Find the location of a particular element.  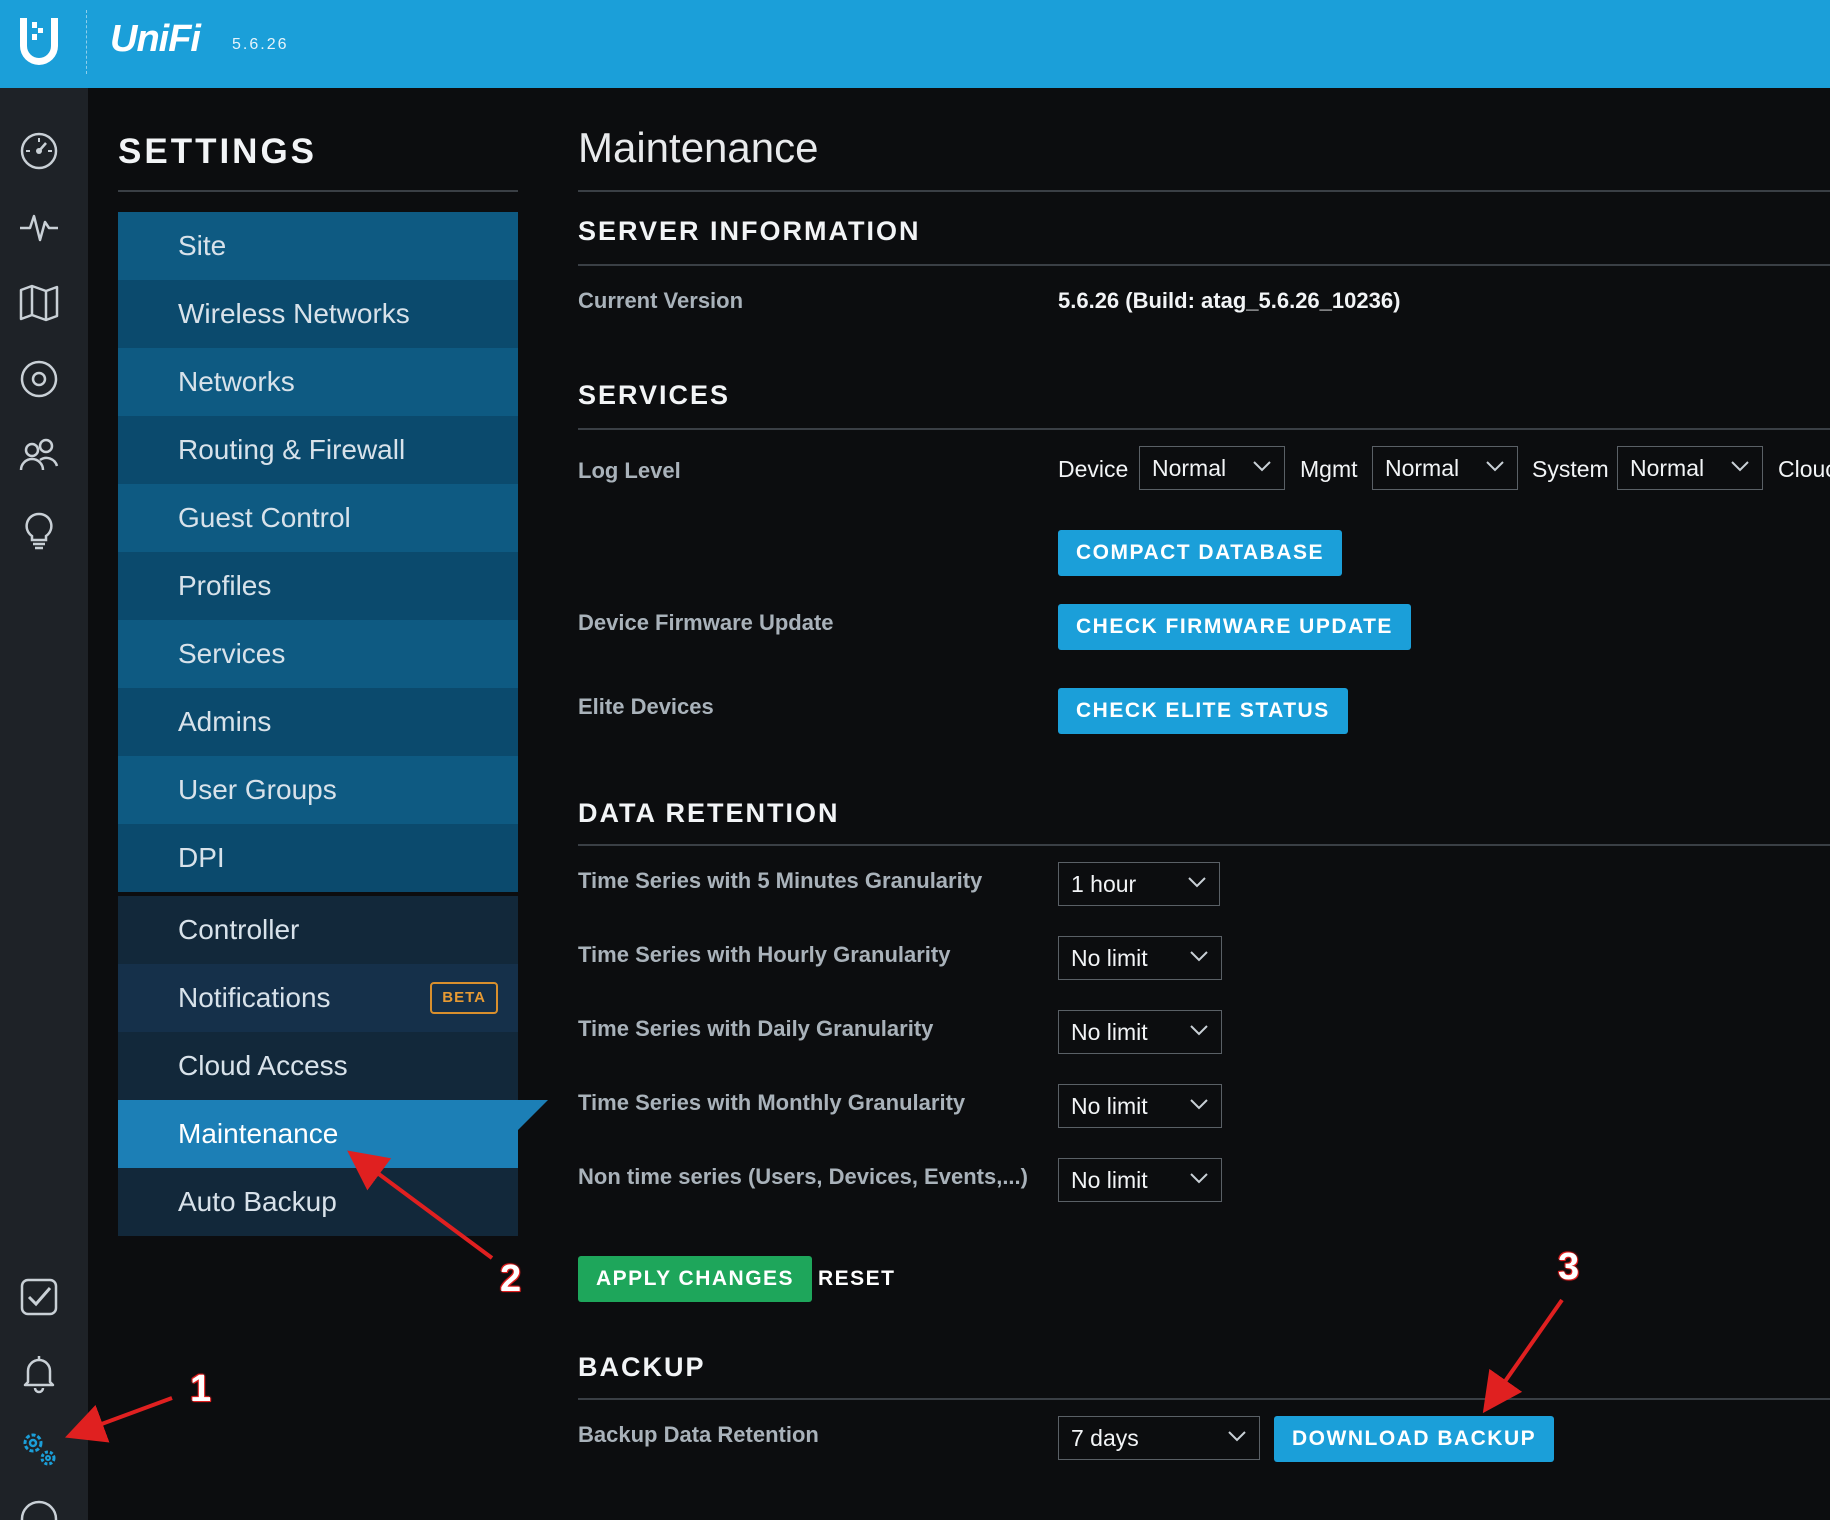

step-number-2: 2 is located at coordinates (511, 1279).